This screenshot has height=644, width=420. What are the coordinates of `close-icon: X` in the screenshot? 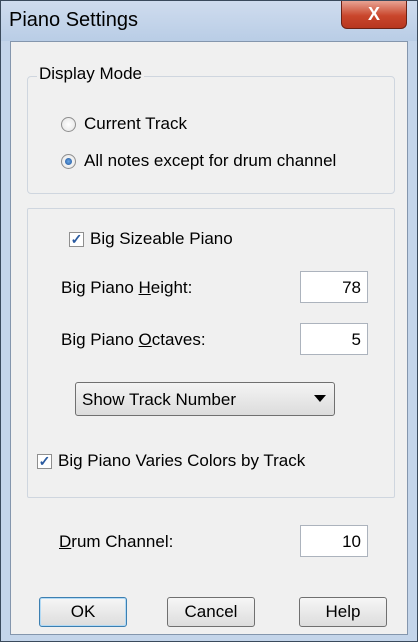 It's located at (373, 14).